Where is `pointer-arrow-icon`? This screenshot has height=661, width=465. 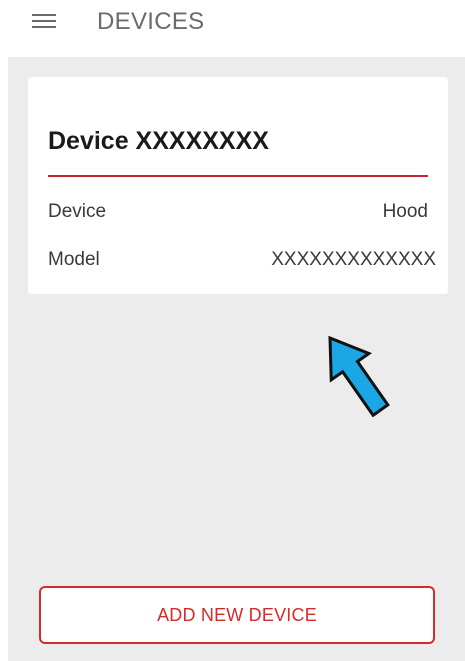
pointer-arrow-icon is located at coordinates (359, 376).